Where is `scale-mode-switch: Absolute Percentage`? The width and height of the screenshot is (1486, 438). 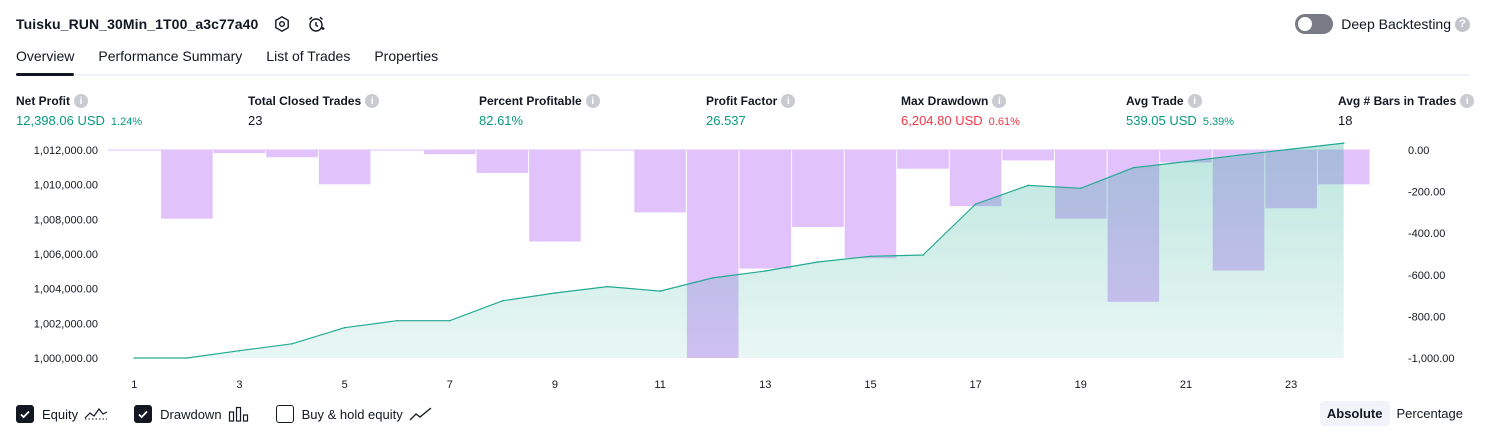
scale-mode-switch: Absolute Percentage is located at coordinates (1395, 413).